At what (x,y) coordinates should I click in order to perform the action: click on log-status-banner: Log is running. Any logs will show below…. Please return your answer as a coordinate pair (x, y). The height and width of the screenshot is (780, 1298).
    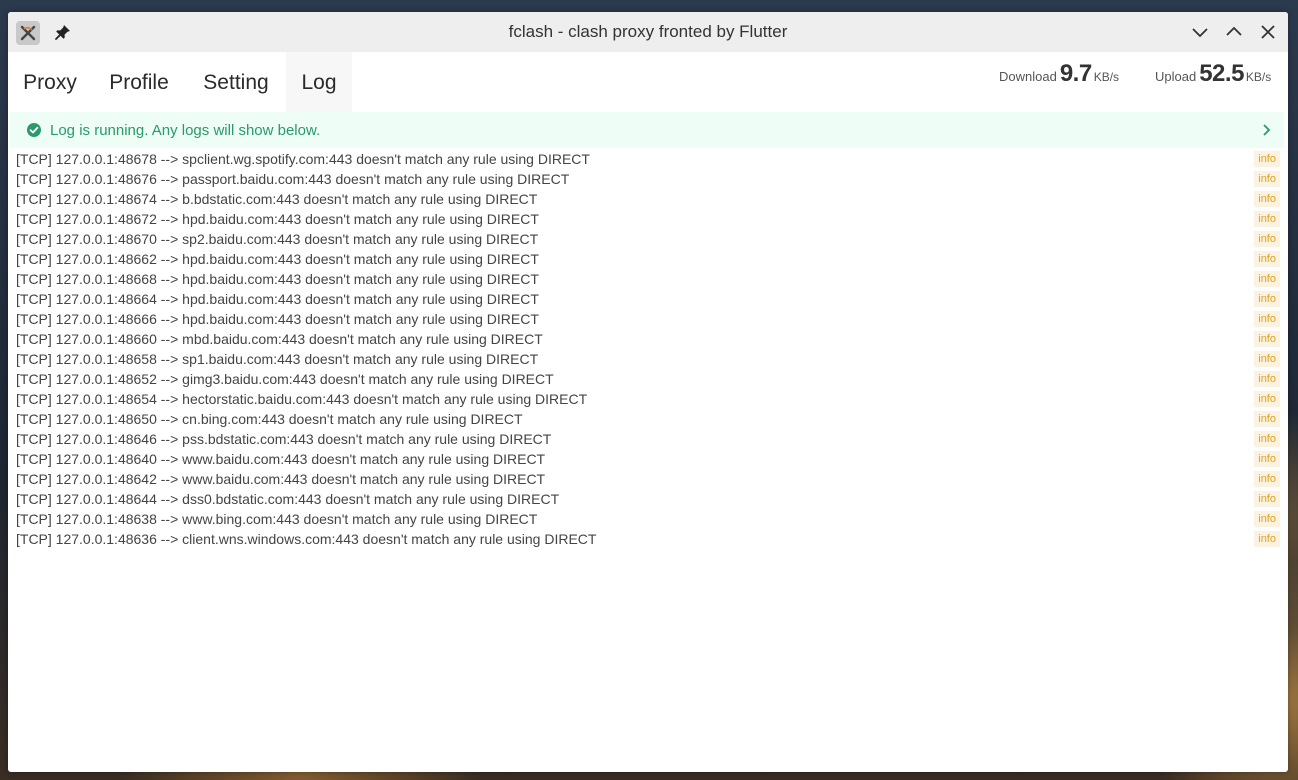
    Looking at the image, I should click on (647, 130).